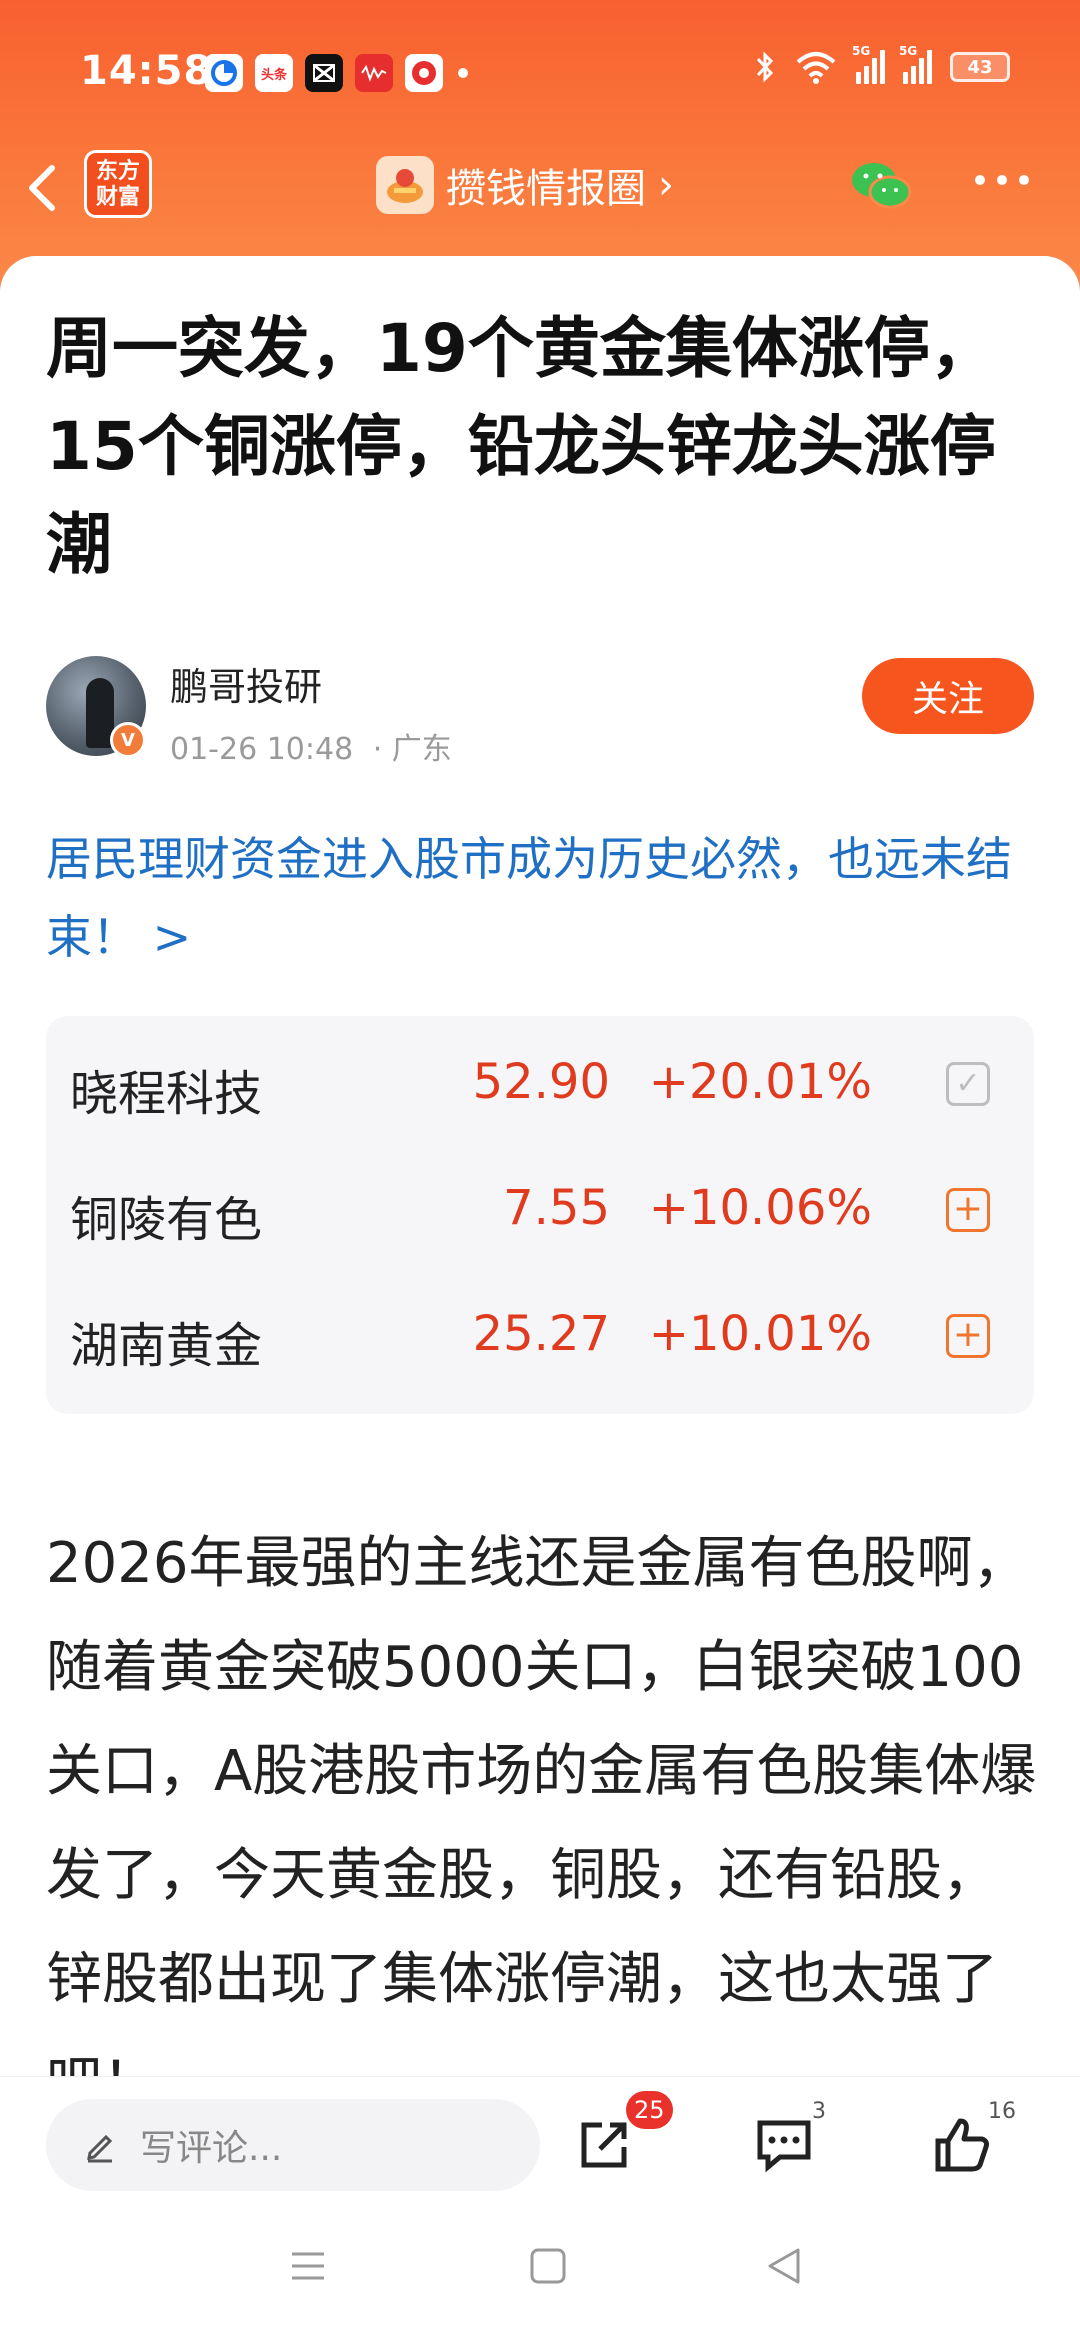  What do you see at coordinates (541, 1334) in the screenshot?
I see `stock-price: 25.27` at bounding box center [541, 1334].